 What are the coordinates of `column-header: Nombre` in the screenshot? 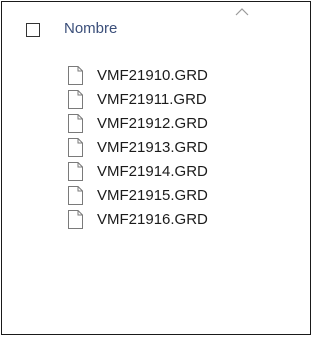 It's located at (156, 27).